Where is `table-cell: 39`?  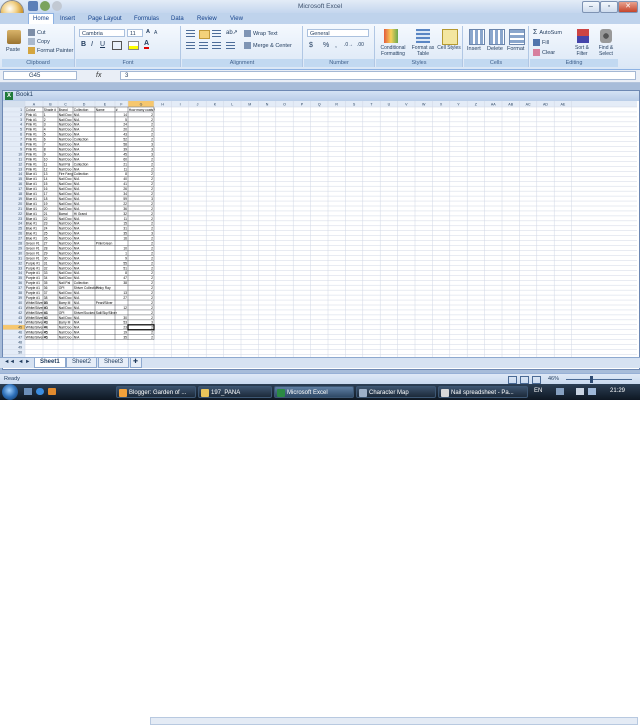 table-cell: 39 is located at coordinates (46, 303).